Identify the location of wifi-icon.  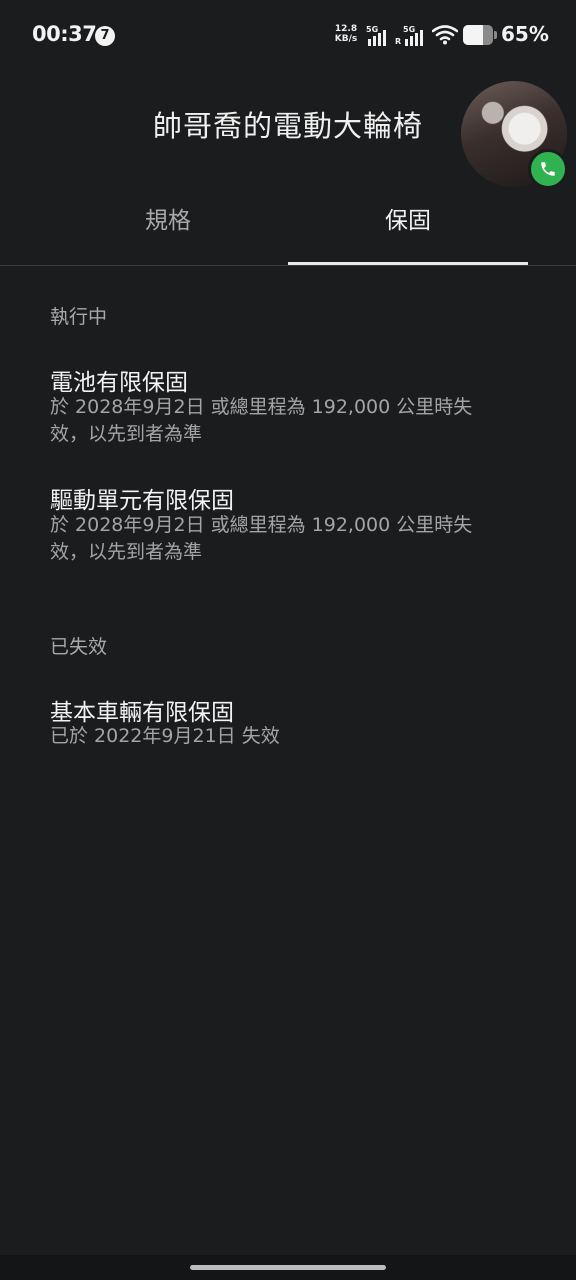
(445, 35).